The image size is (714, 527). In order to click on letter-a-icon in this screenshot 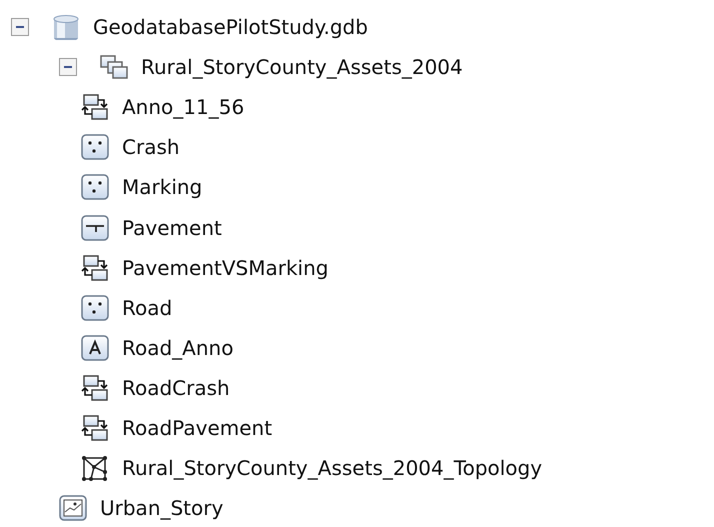, I will do `click(95, 347)`.